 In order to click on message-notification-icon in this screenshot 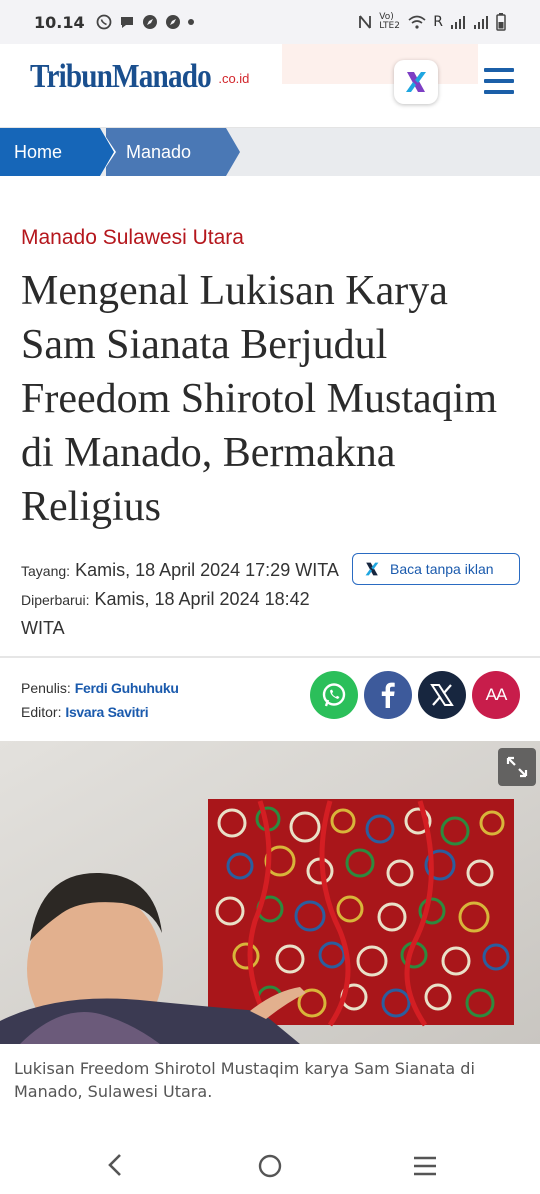, I will do `click(126, 22)`.